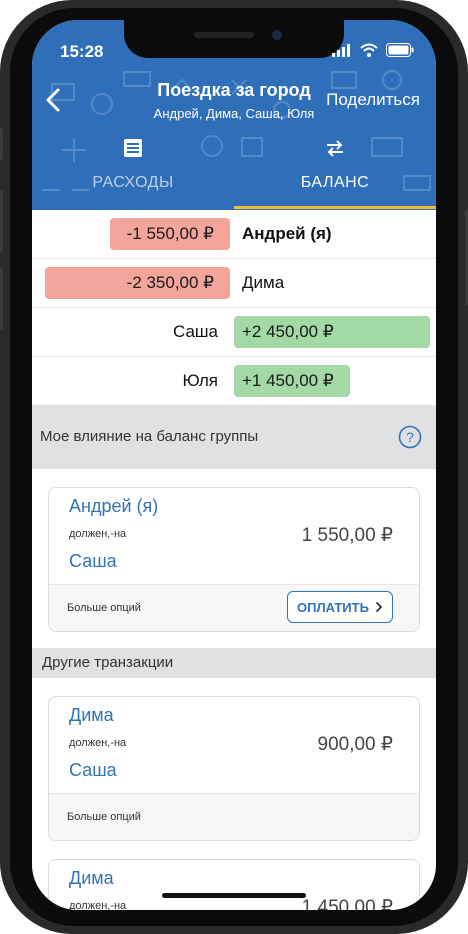 Image resolution: width=468 pixels, height=934 pixels. What do you see at coordinates (200, 380) in the screenshot?
I see `balance-name: Юля` at bounding box center [200, 380].